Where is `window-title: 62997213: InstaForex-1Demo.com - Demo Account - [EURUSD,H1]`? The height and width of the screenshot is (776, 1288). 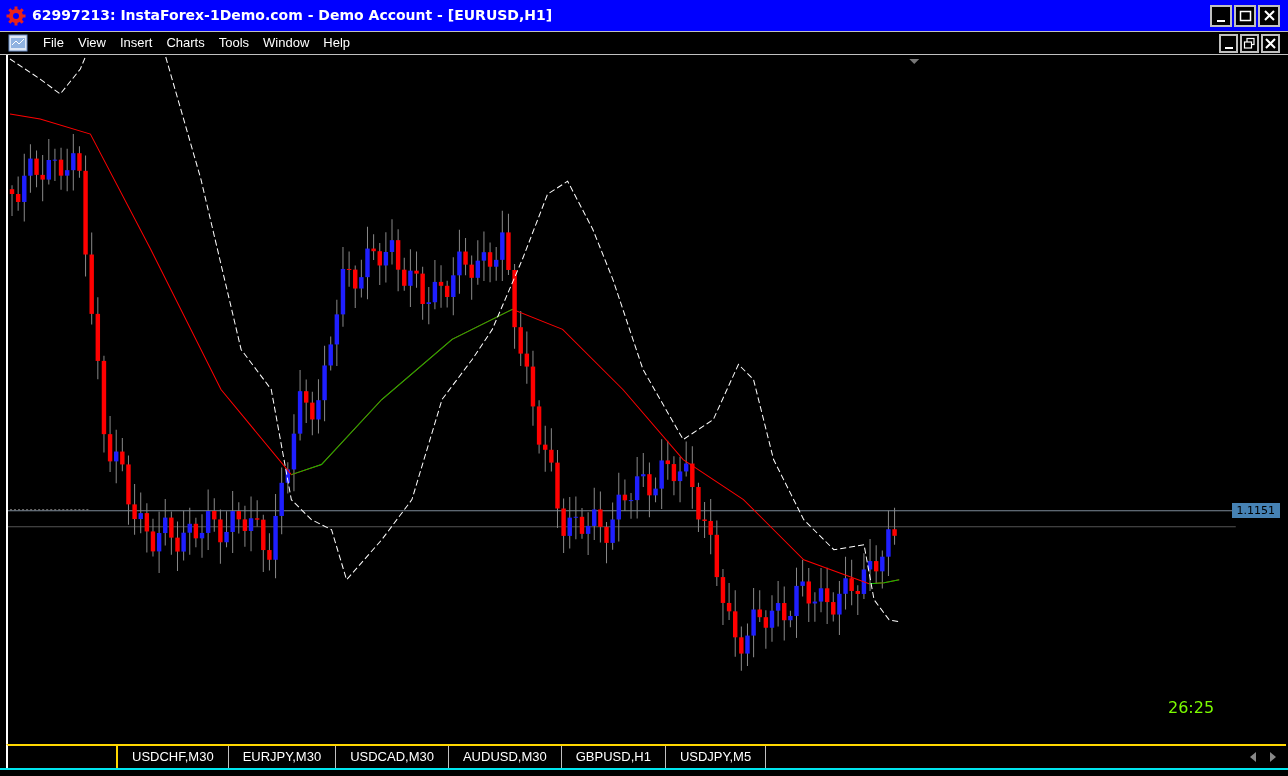 window-title: 62997213: InstaForex-1Demo.com - Demo Account - [EURUSD,H1] is located at coordinates (292, 15).